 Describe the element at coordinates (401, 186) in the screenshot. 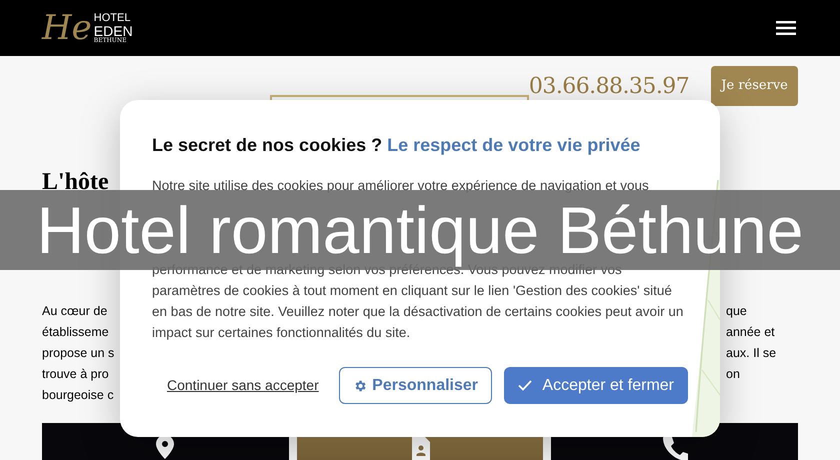

I see `dialog-text: Notre site utilise des cookies pour améliorer votre expérience de navigation et vous` at that location.